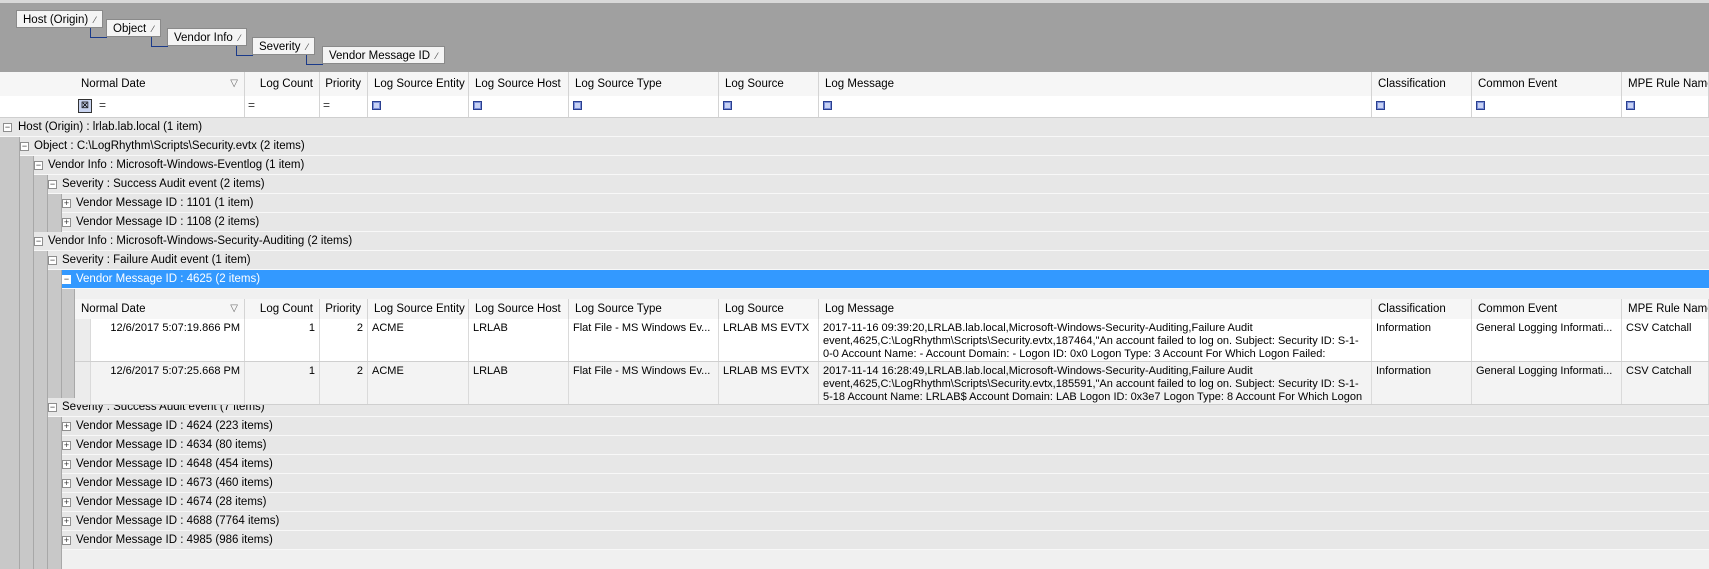 The height and width of the screenshot is (569, 1709). Describe the element at coordinates (885, 426) in the screenshot. I see `tree-group-row: + Vendor Message ID : 4624 (223 items)` at that location.